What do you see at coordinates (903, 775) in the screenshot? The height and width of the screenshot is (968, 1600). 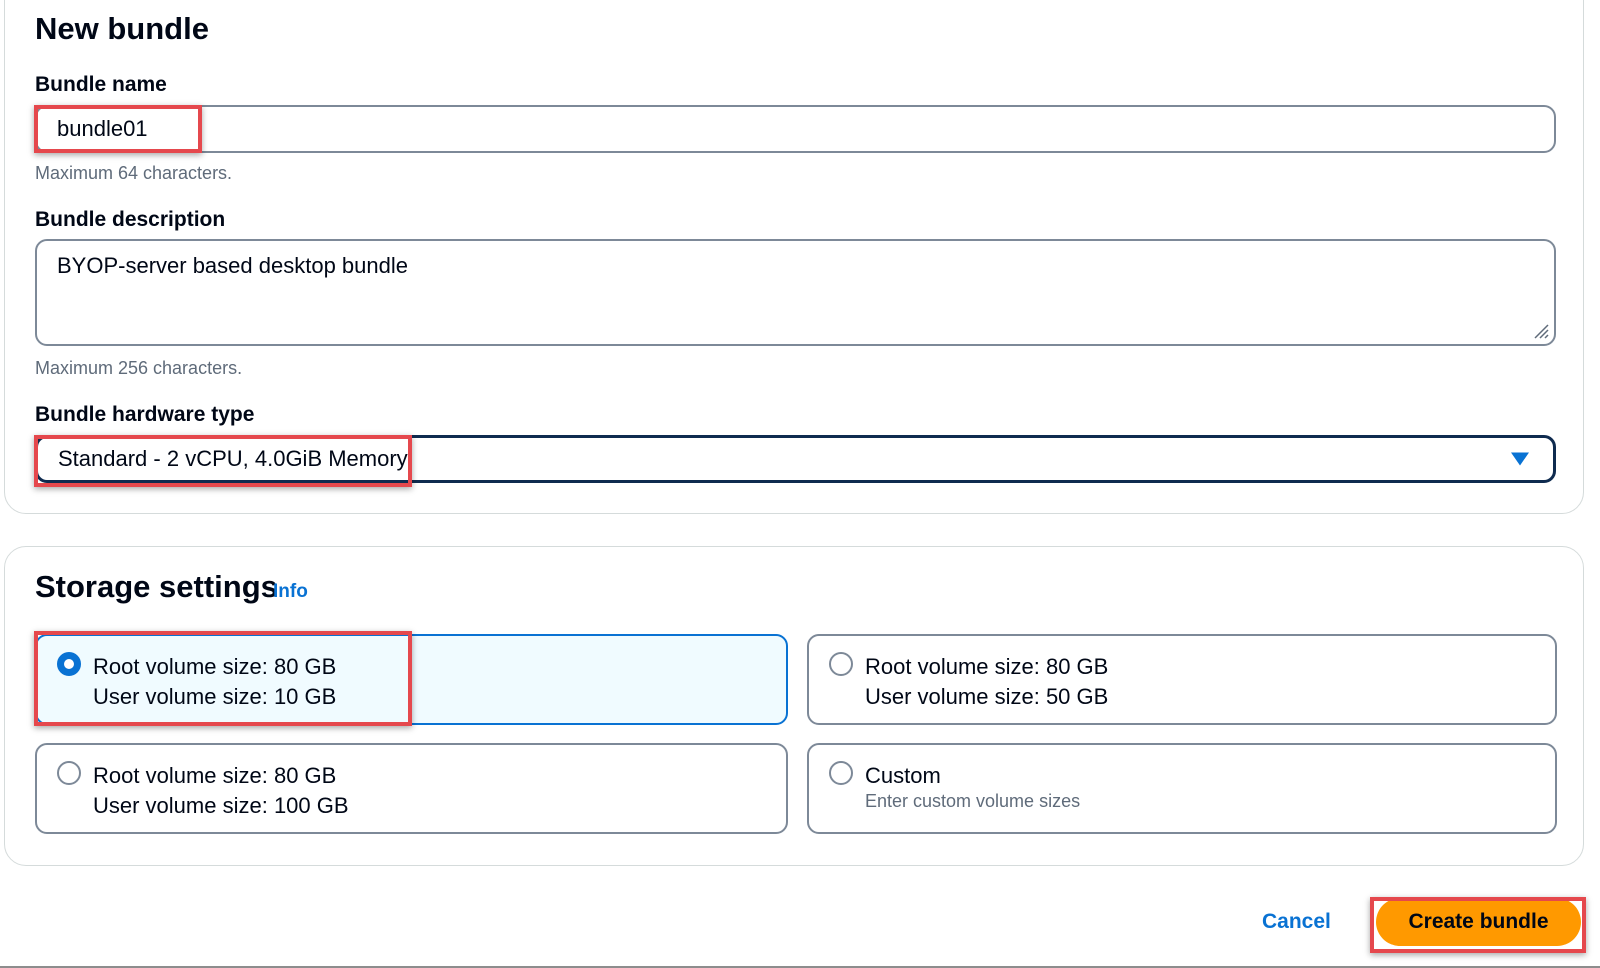 I see `storage-option-custom-label: Custom` at bounding box center [903, 775].